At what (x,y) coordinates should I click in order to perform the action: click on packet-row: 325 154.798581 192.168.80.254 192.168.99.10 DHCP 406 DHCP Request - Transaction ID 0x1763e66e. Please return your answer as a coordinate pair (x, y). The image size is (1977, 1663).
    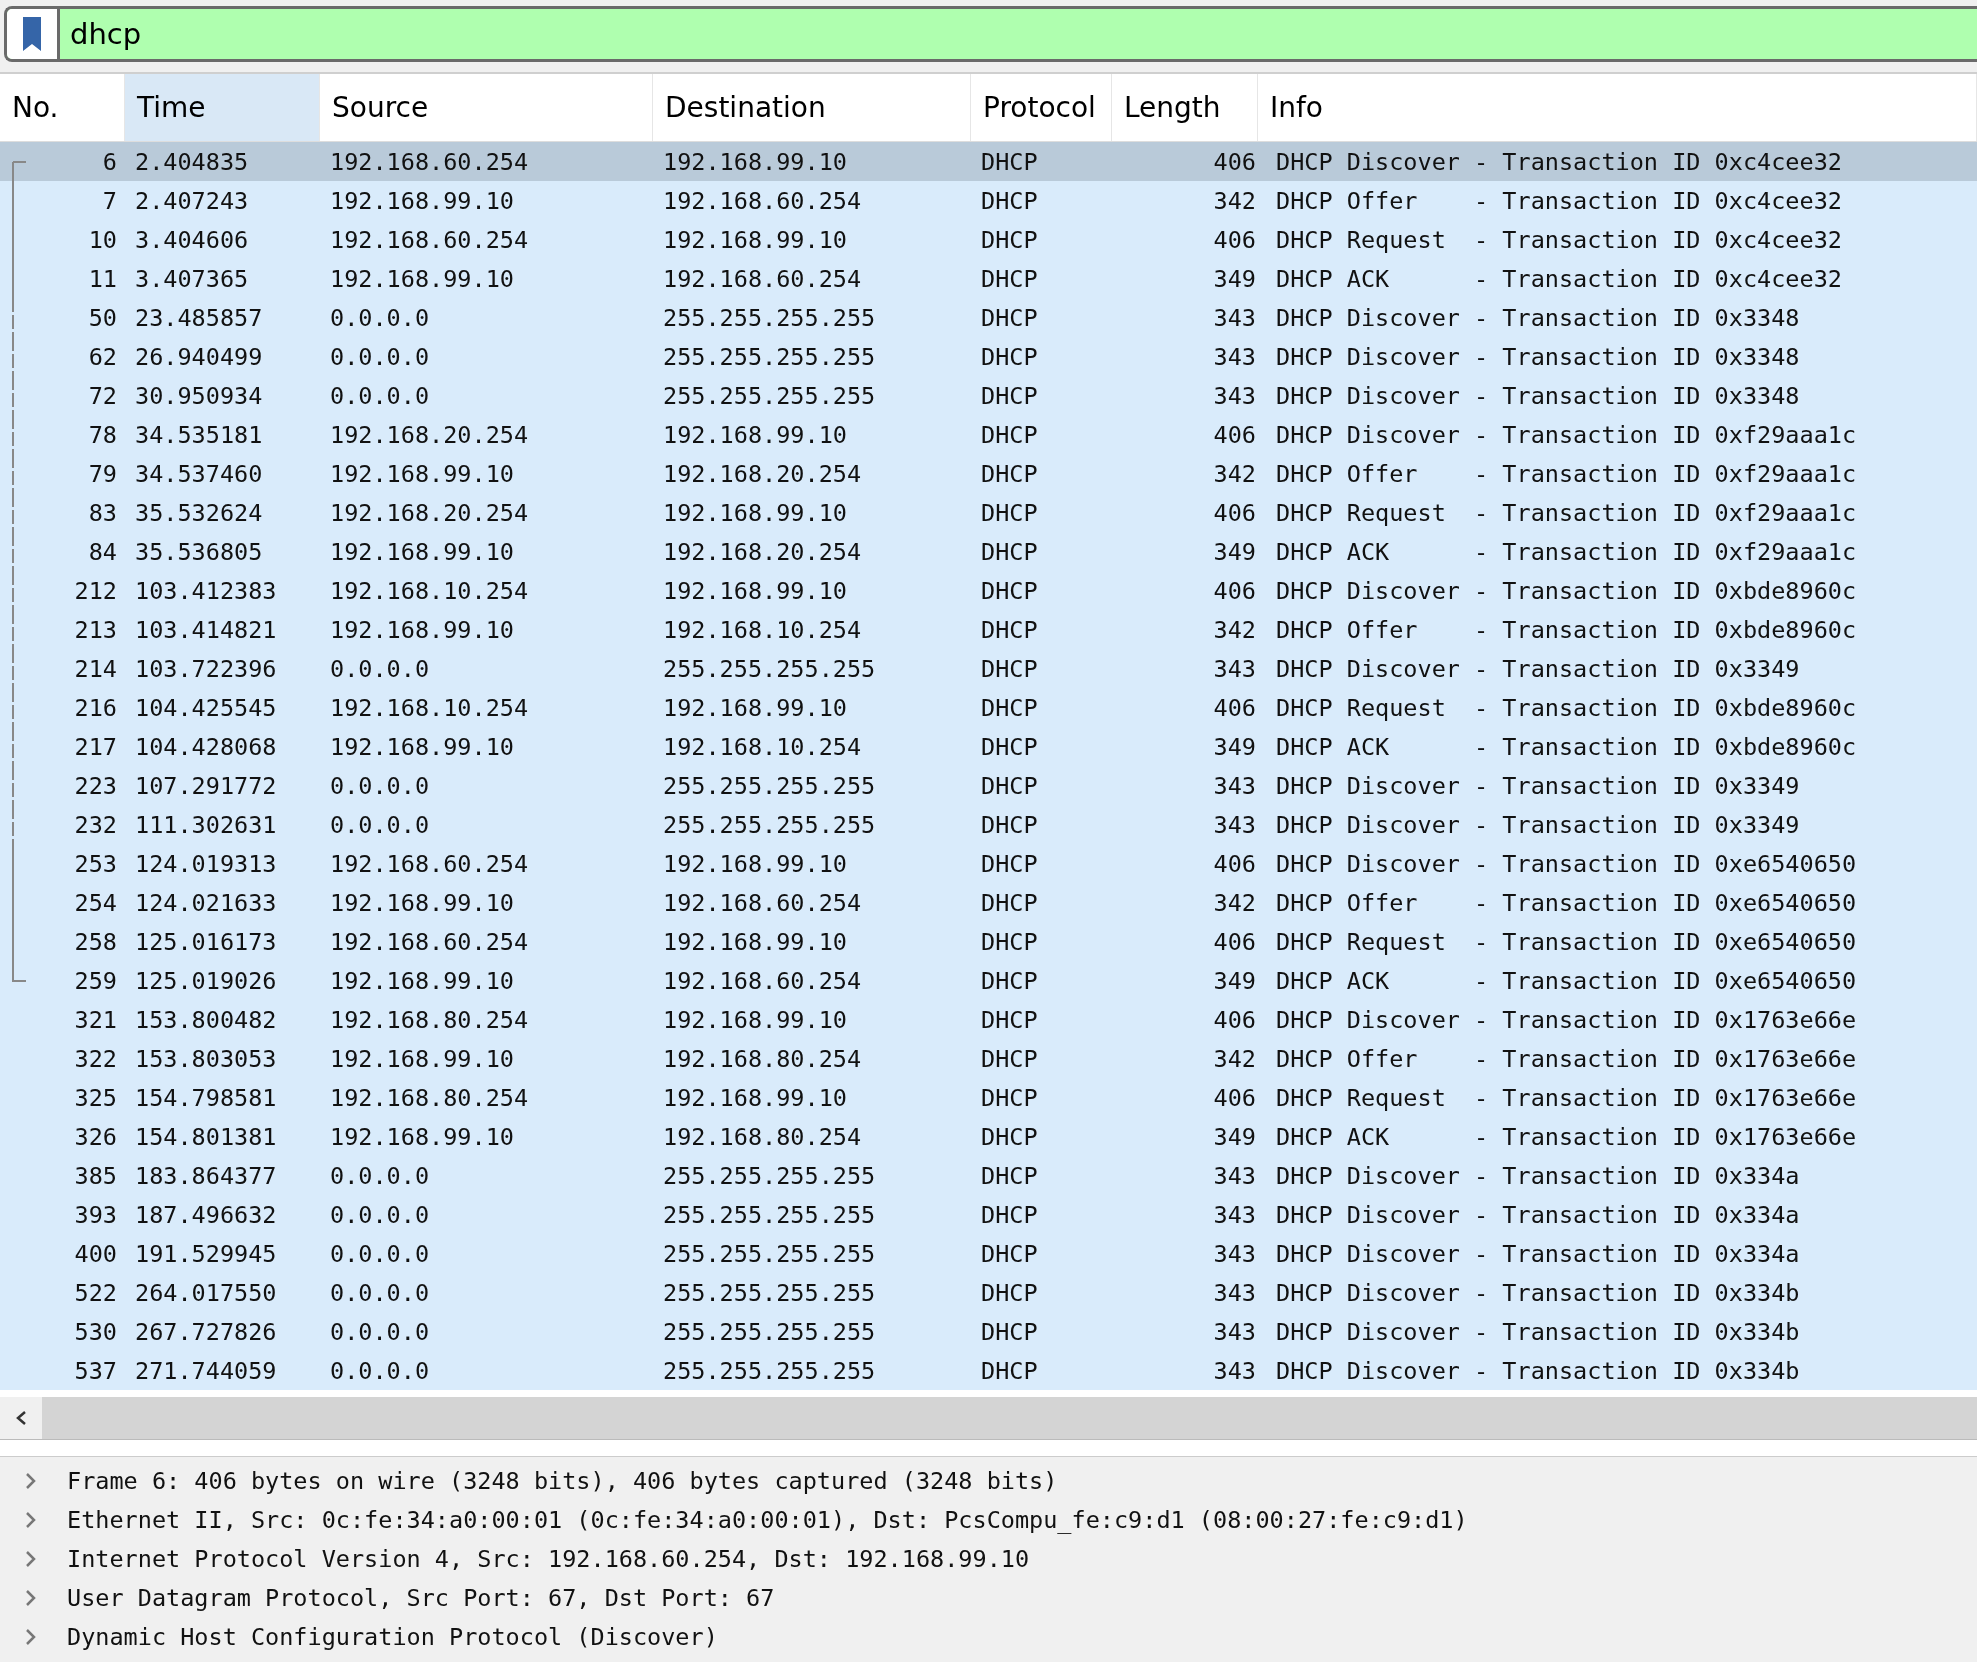
    Looking at the image, I should click on (988, 1097).